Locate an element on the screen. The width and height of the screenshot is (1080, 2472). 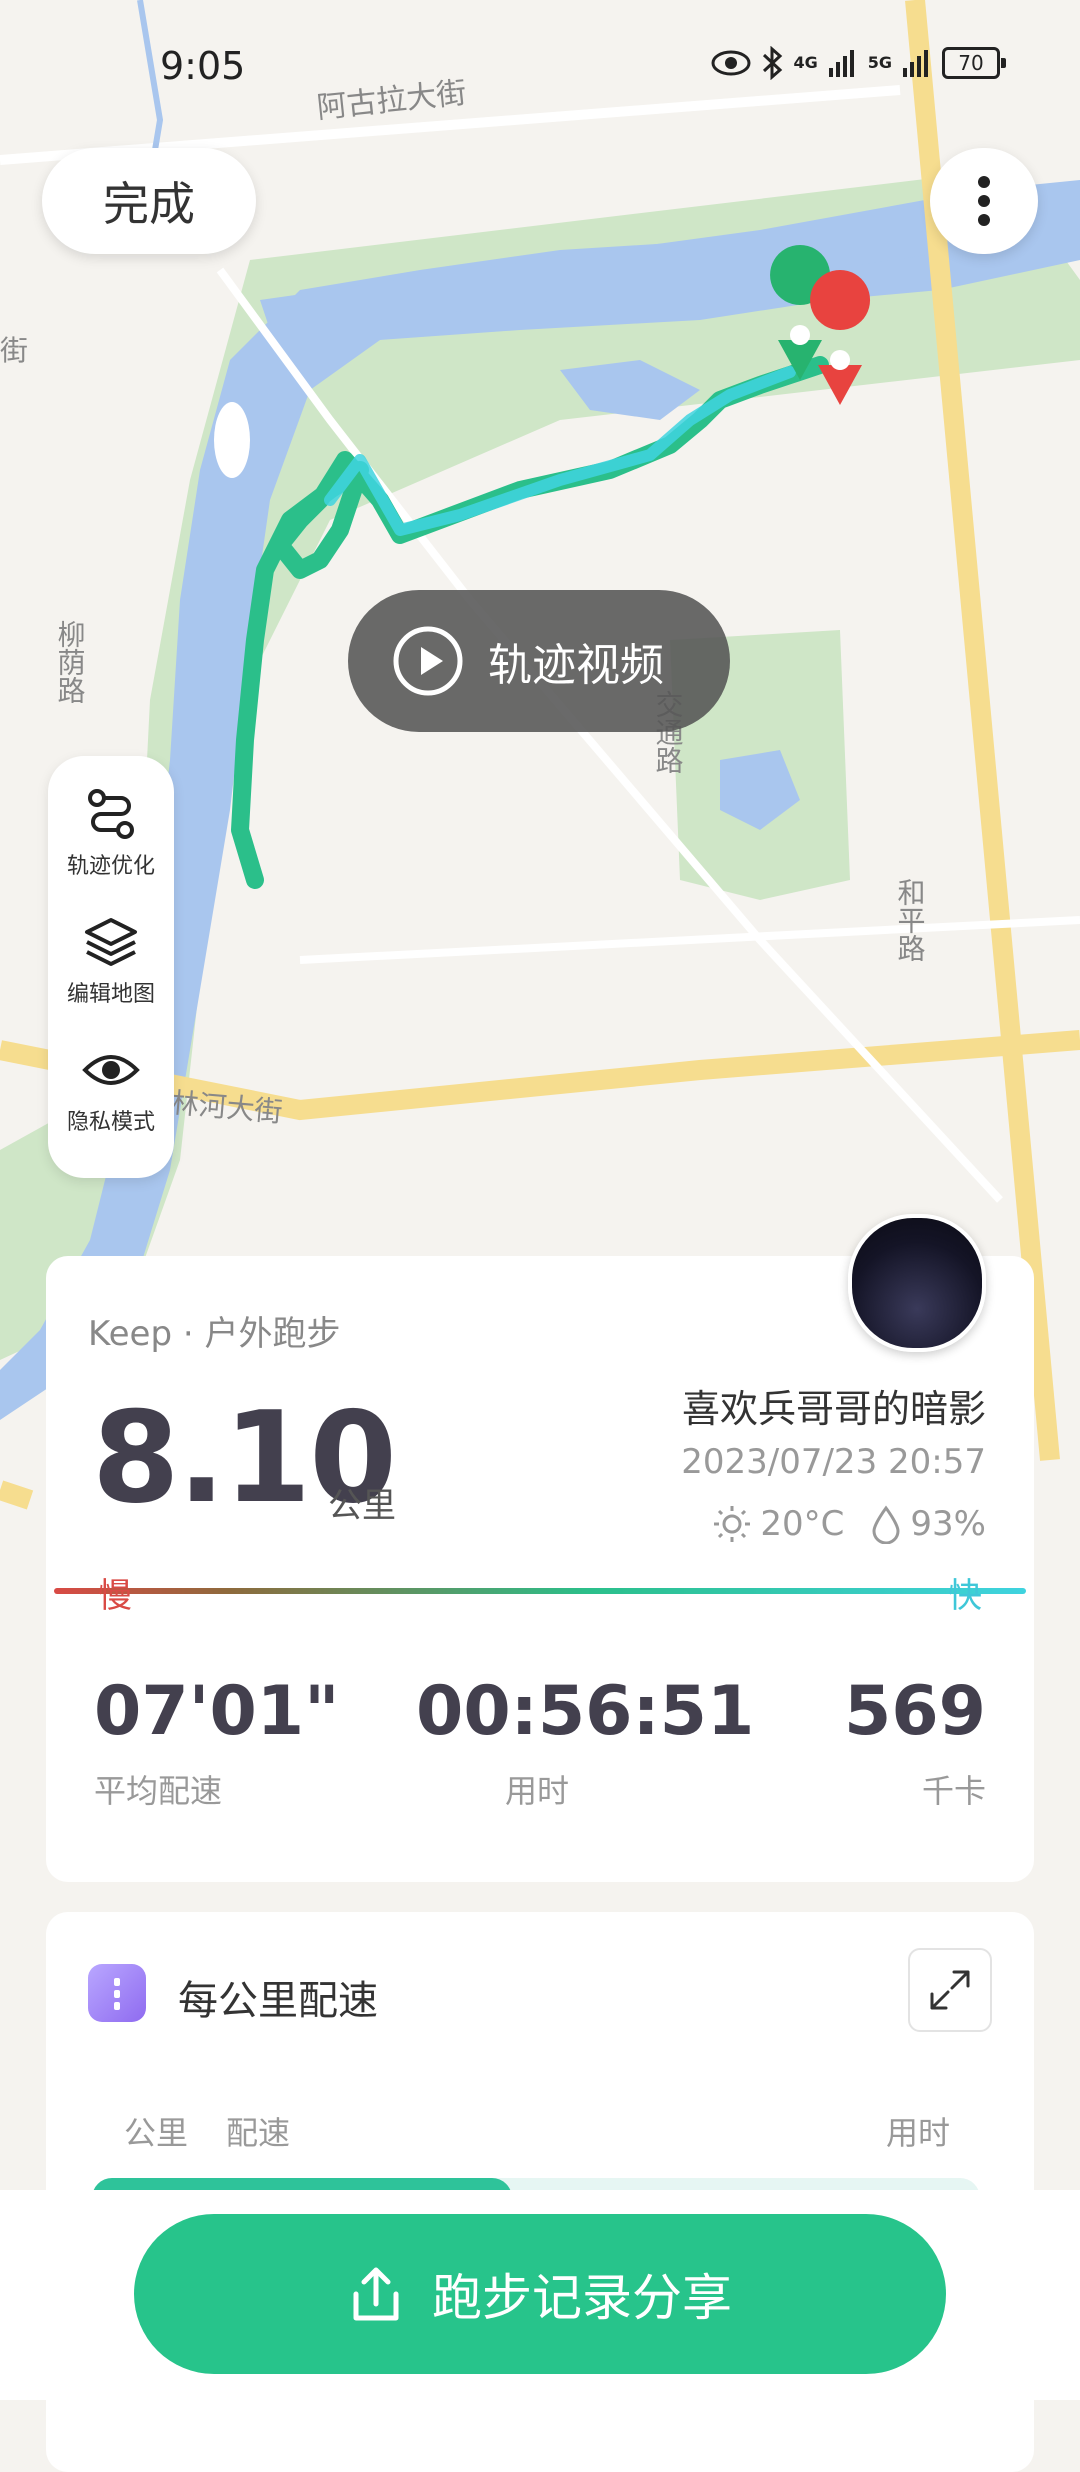
done-button: 完成 is located at coordinates (149, 201).